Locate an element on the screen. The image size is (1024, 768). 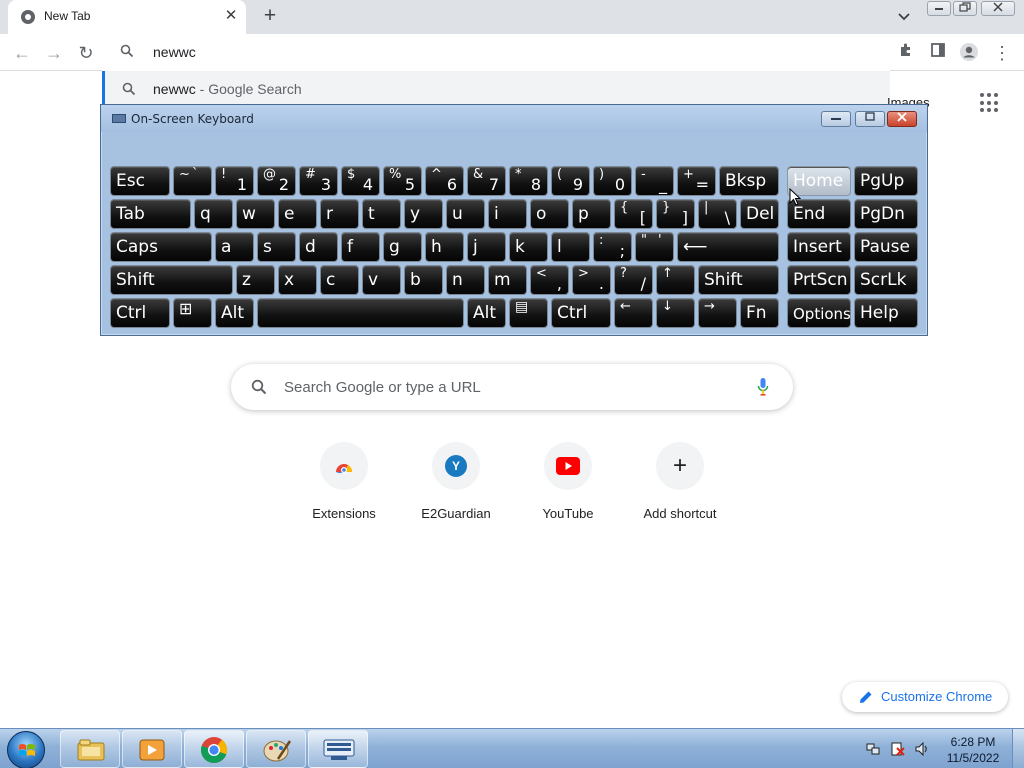
key-minus: - _ is located at coordinates (654, 181).